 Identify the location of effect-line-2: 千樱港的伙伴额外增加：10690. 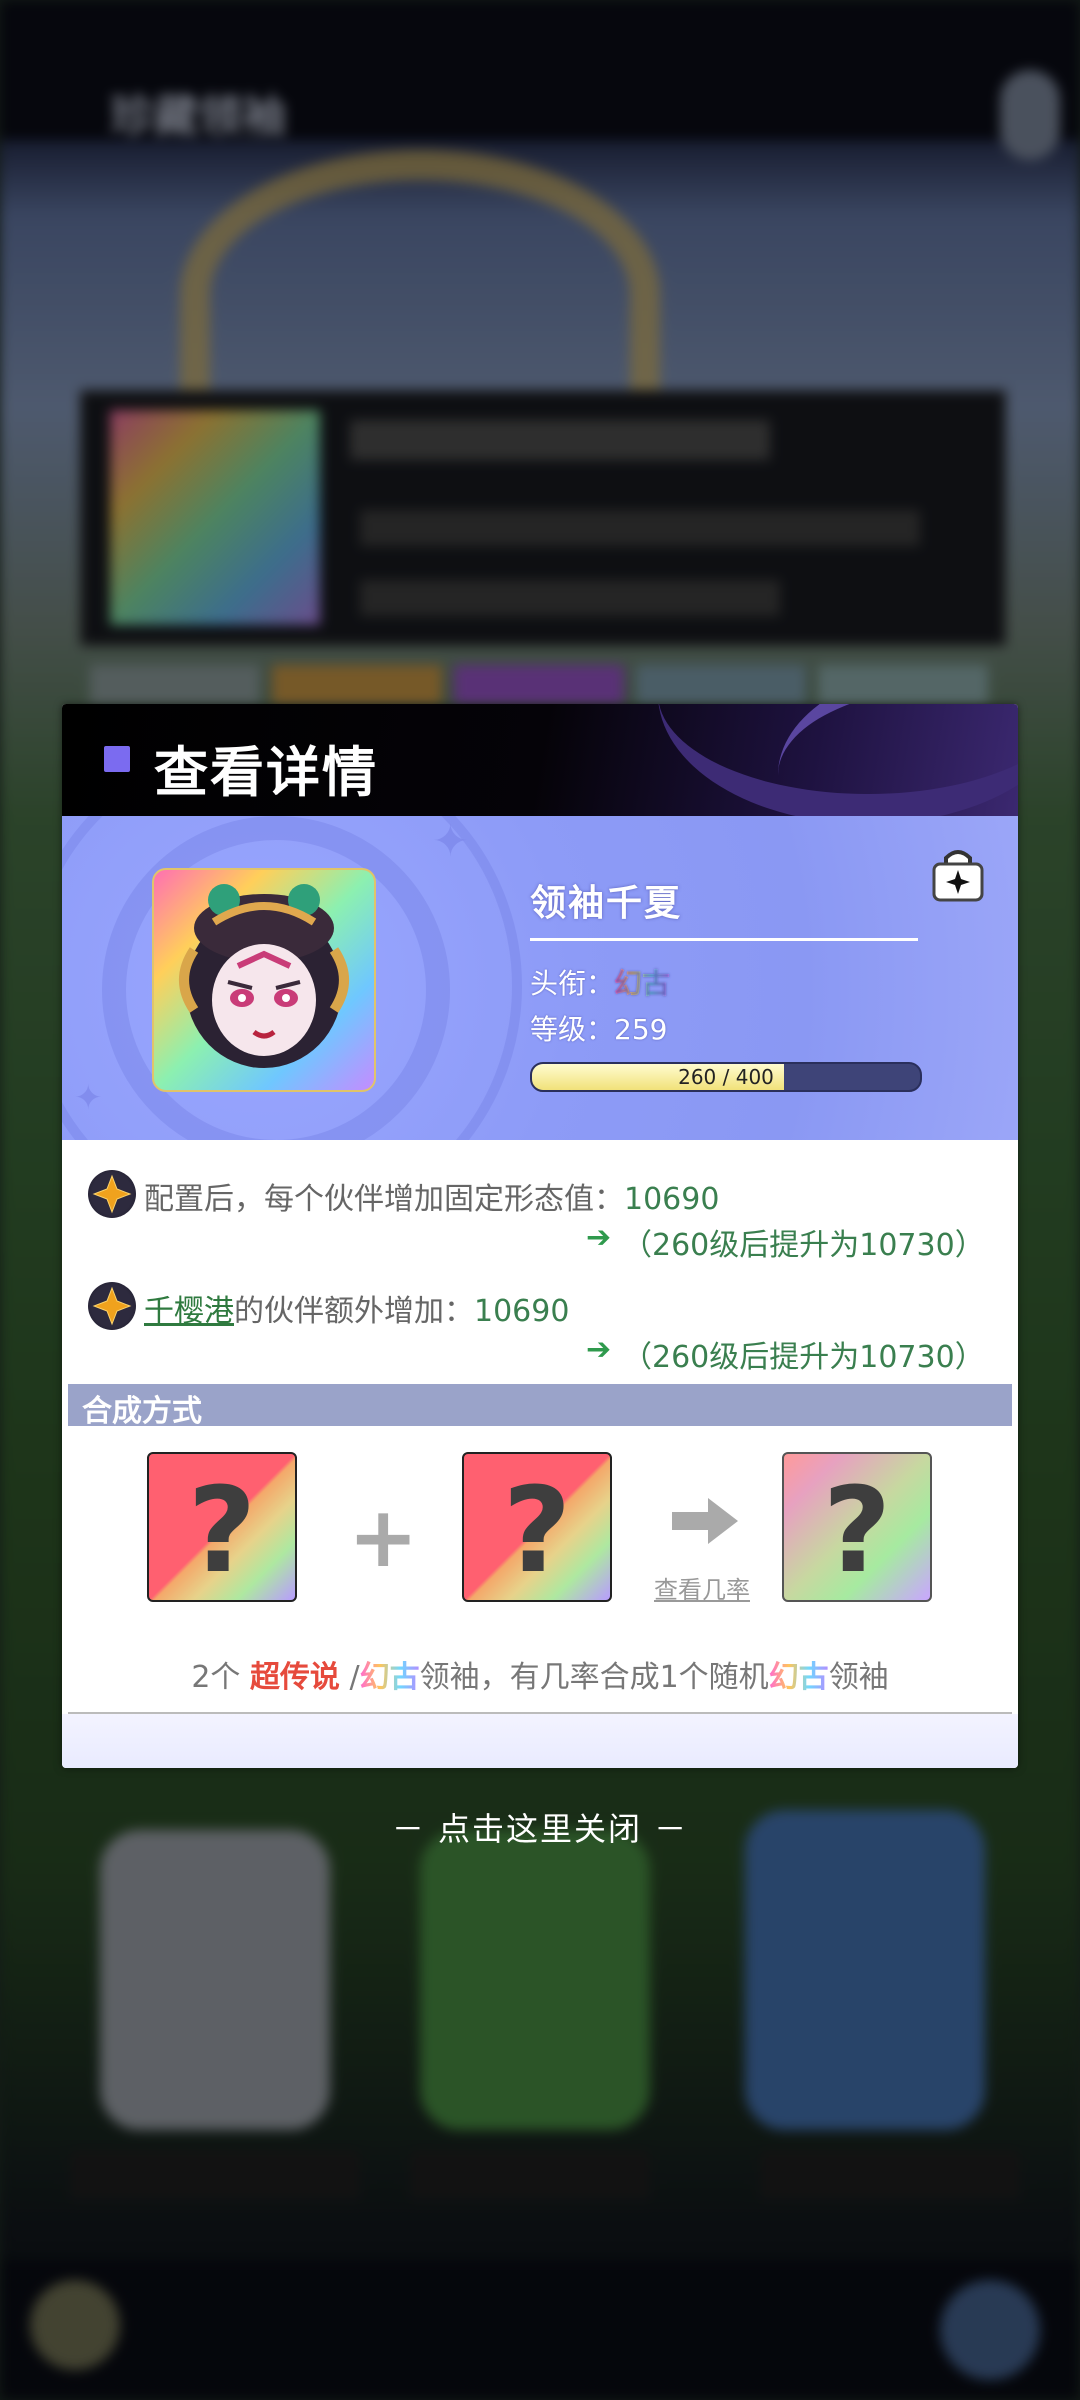
(356, 1308).